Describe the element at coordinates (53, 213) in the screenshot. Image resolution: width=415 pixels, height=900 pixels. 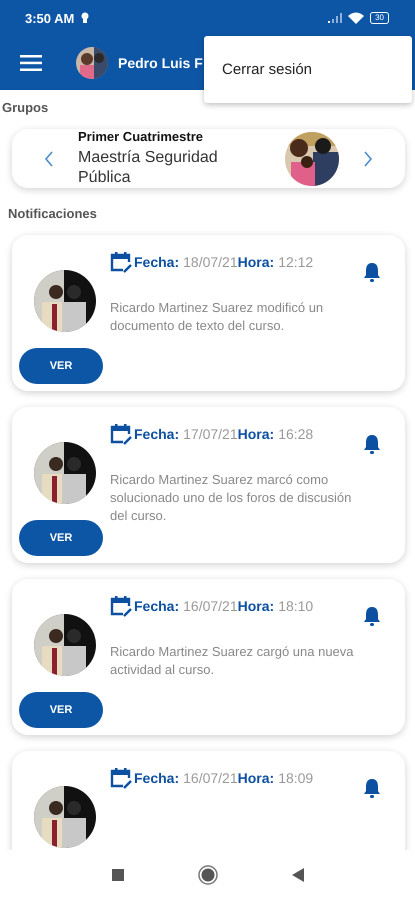
I see `section-title: Notificaciones` at that location.